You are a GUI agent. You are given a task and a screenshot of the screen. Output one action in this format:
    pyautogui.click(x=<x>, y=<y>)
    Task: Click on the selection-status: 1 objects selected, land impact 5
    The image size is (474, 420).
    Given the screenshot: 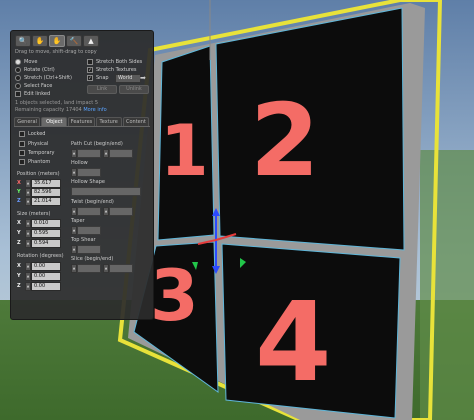 What is the action you would take?
    pyautogui.click(x=57, y=103)
    